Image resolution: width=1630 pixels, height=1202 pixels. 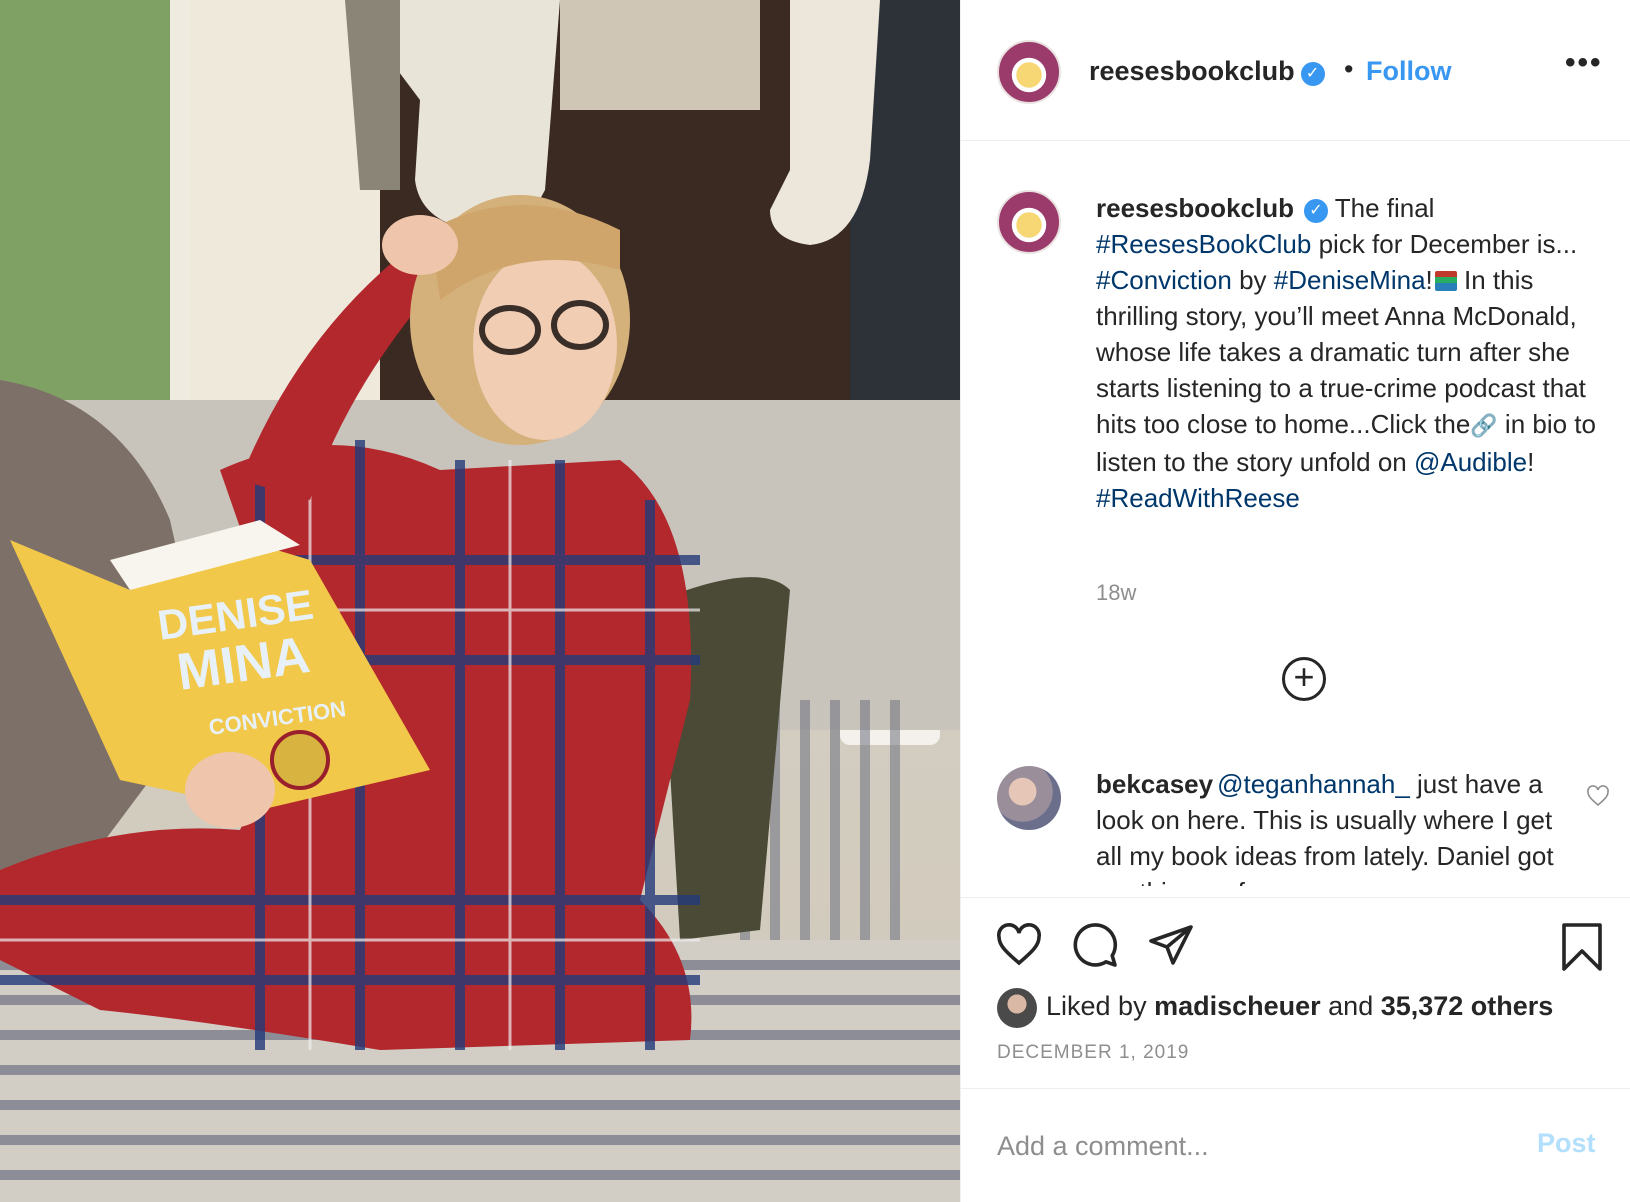 What do you see at coordinates (1582, 947) in the screenshot?
I see `bookmark-icon` at bounding box center [1582, 947].